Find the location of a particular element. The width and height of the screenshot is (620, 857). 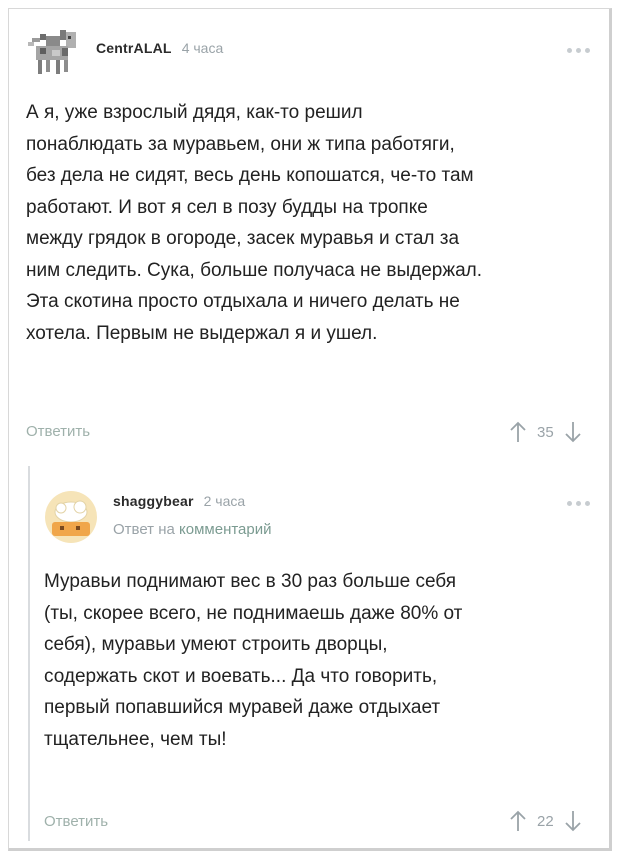

comment-time: 4 часа is located at coordinates (202, 48).